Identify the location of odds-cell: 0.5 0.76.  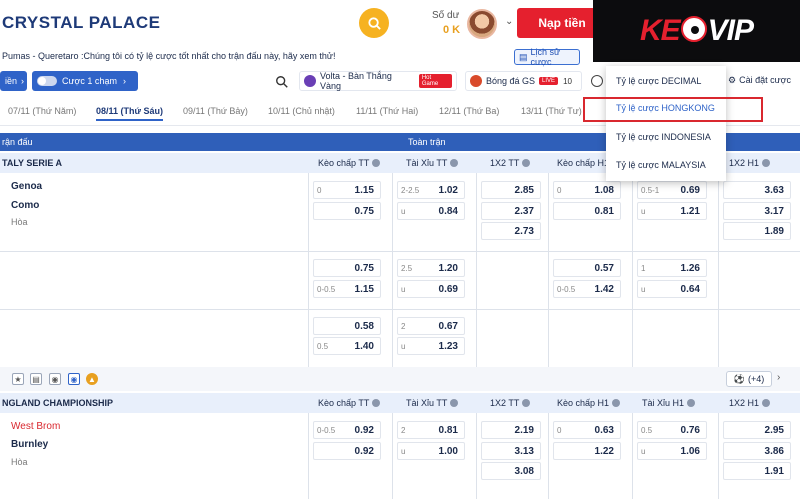
(672, 430).